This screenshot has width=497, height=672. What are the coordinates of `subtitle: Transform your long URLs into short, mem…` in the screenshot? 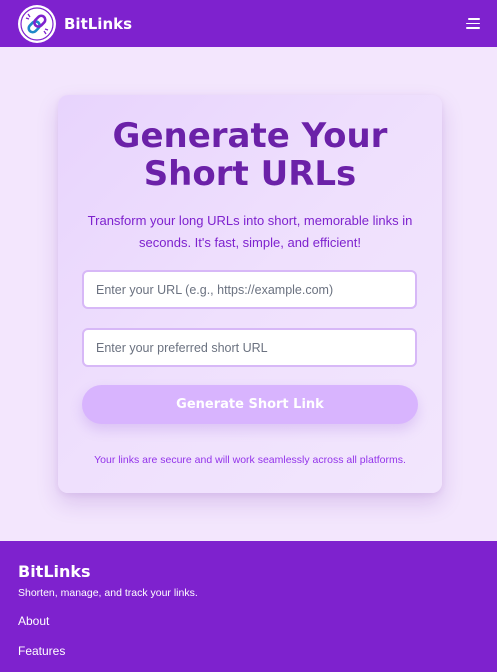 It's located at (250, 231).